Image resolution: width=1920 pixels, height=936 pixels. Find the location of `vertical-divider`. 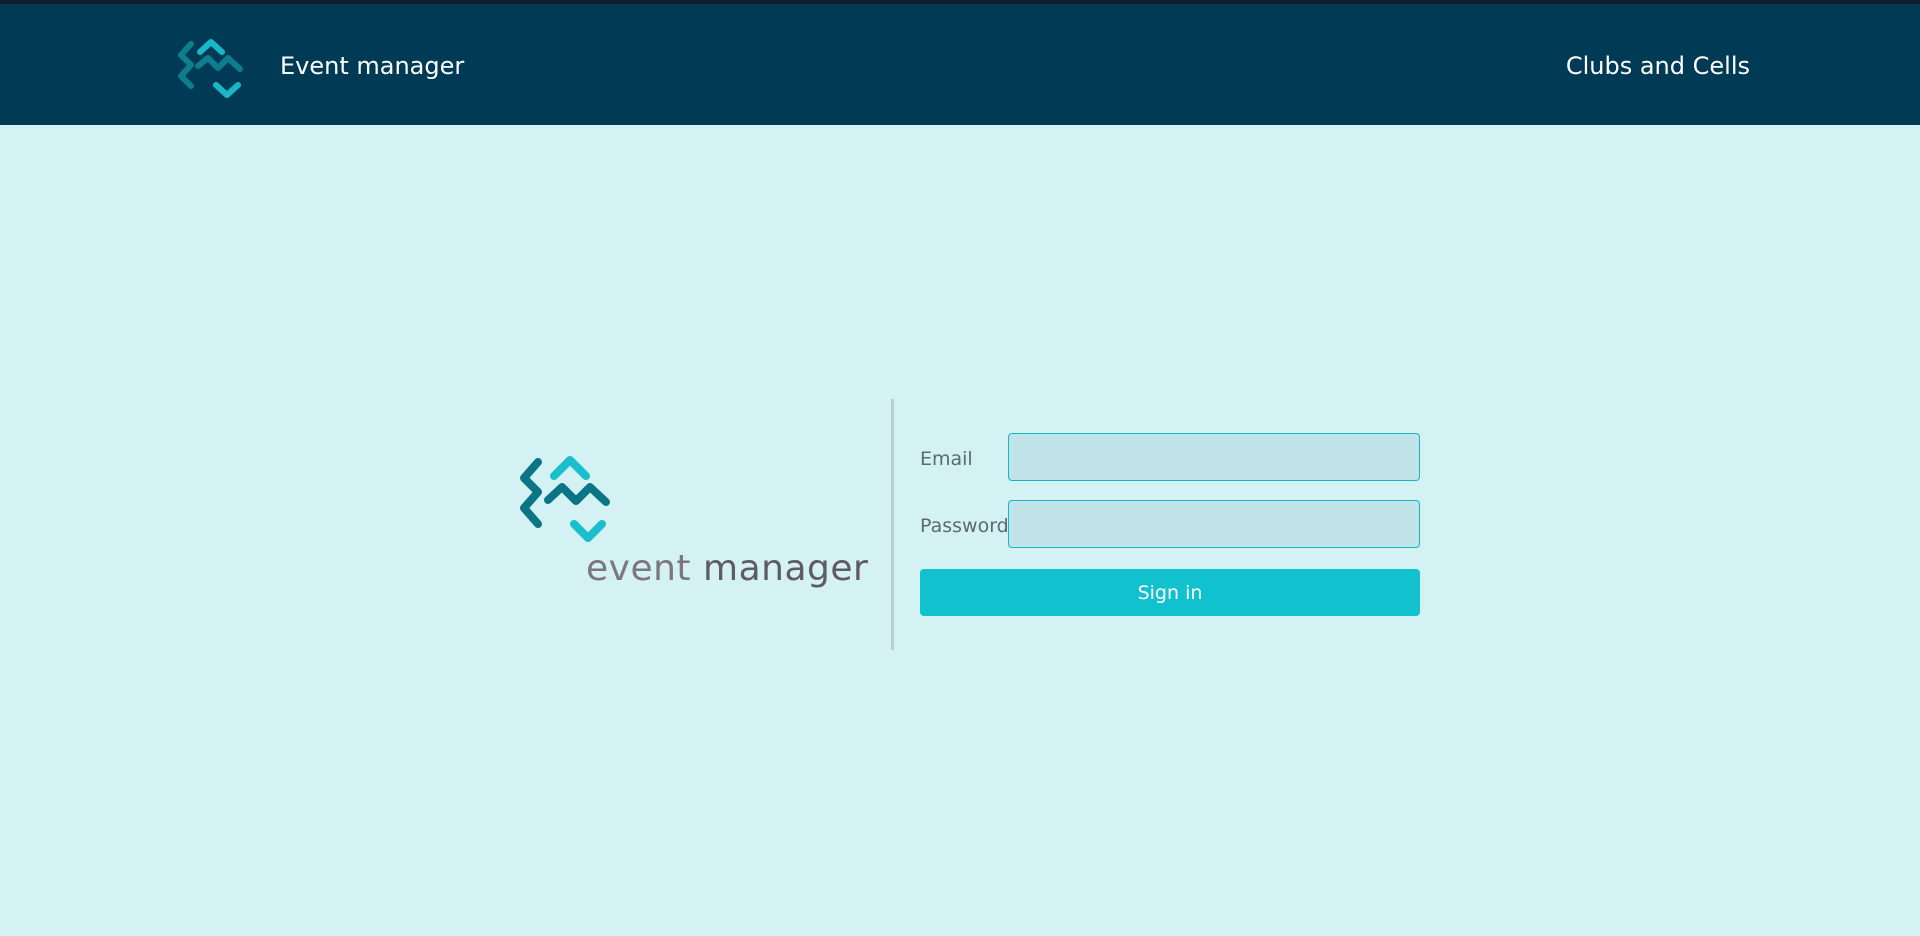

vertical-divider is located at coordinates (892, 524).